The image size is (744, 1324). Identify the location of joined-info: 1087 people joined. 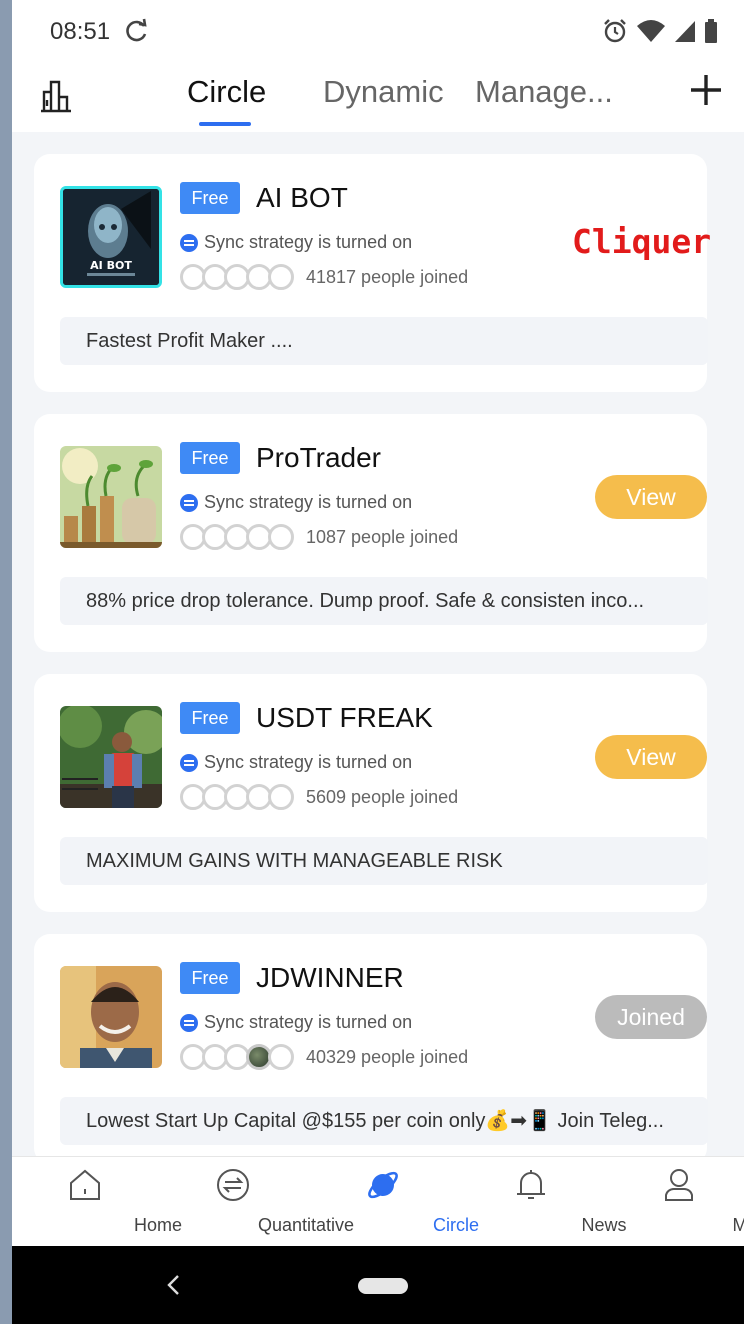
(319, 537).